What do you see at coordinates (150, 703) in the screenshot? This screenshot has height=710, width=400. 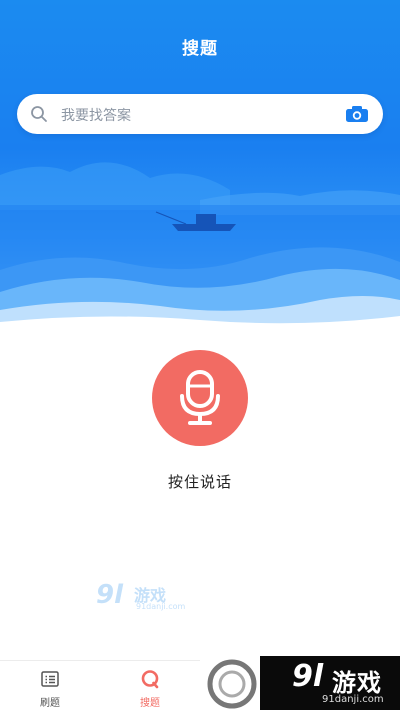 I see `tab-search-label: 搜题` at bounding box center [150, 703].